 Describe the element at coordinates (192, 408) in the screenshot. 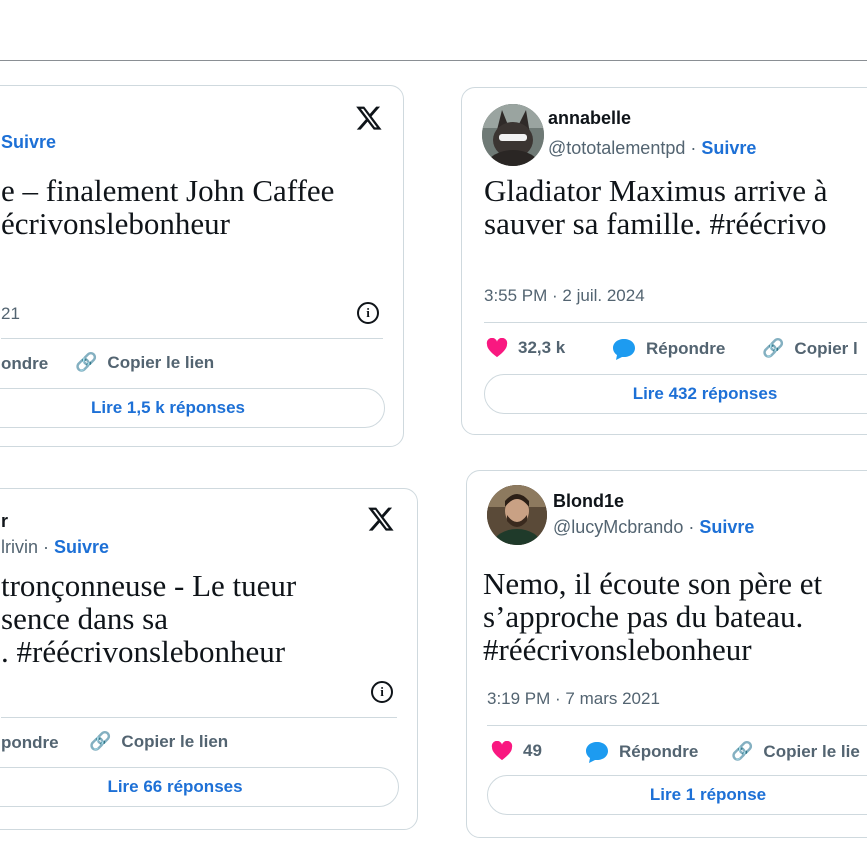

I see `read-replies-button: Lire 1,5 k réponses` at that location.